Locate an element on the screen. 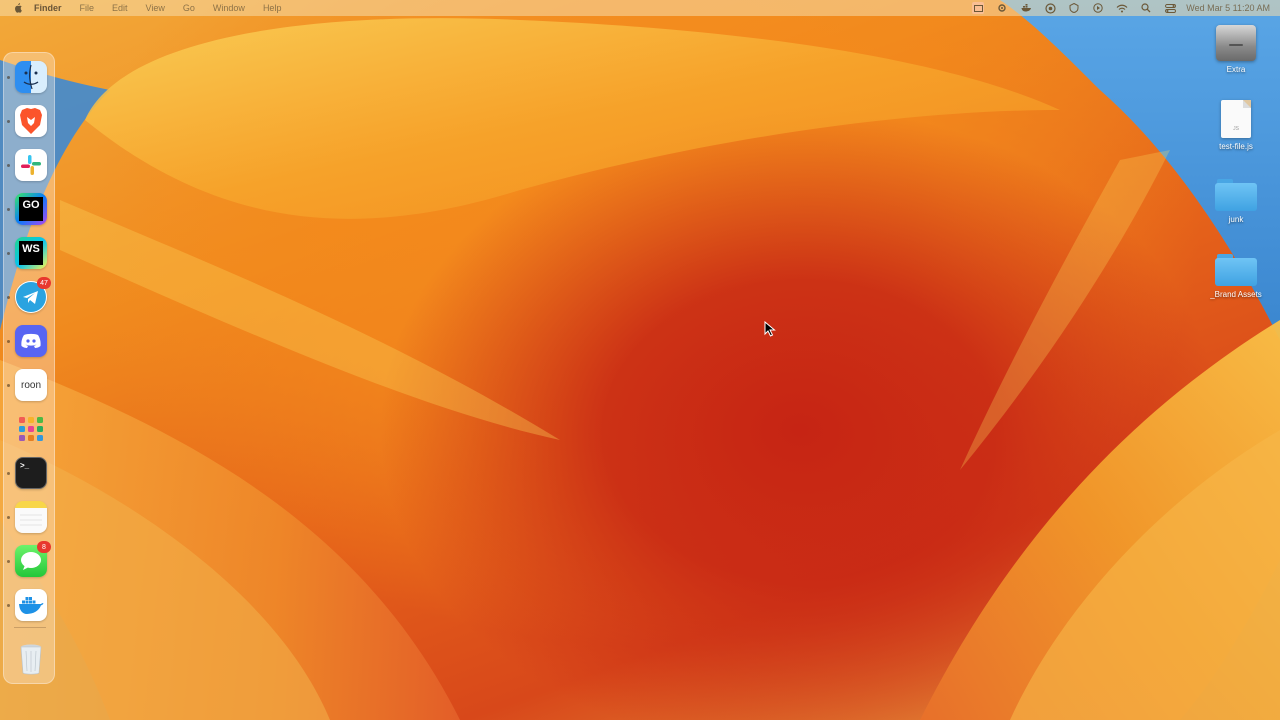  dock-item-discord is located at coordinates (31, 341).